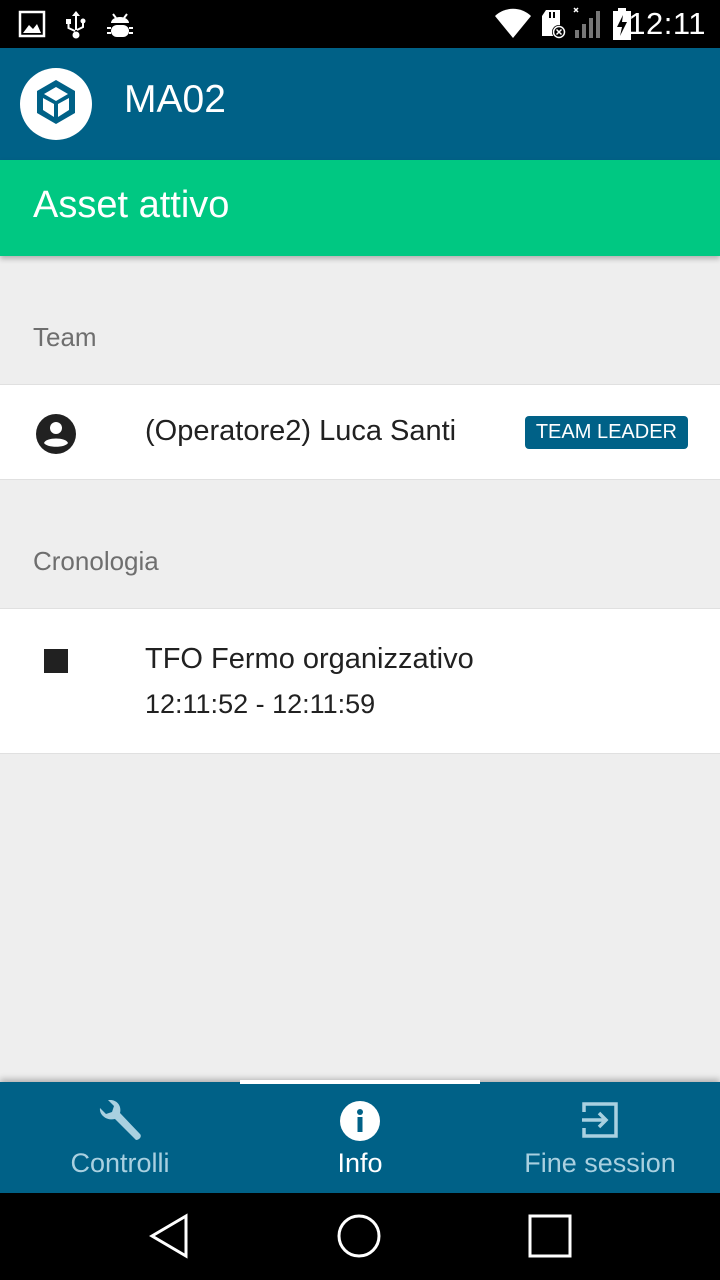 Image resolution: width=720 pixels, height=1280 pixels. I want to click on nav-label-controlli: Controlli, so click(120, 1163).